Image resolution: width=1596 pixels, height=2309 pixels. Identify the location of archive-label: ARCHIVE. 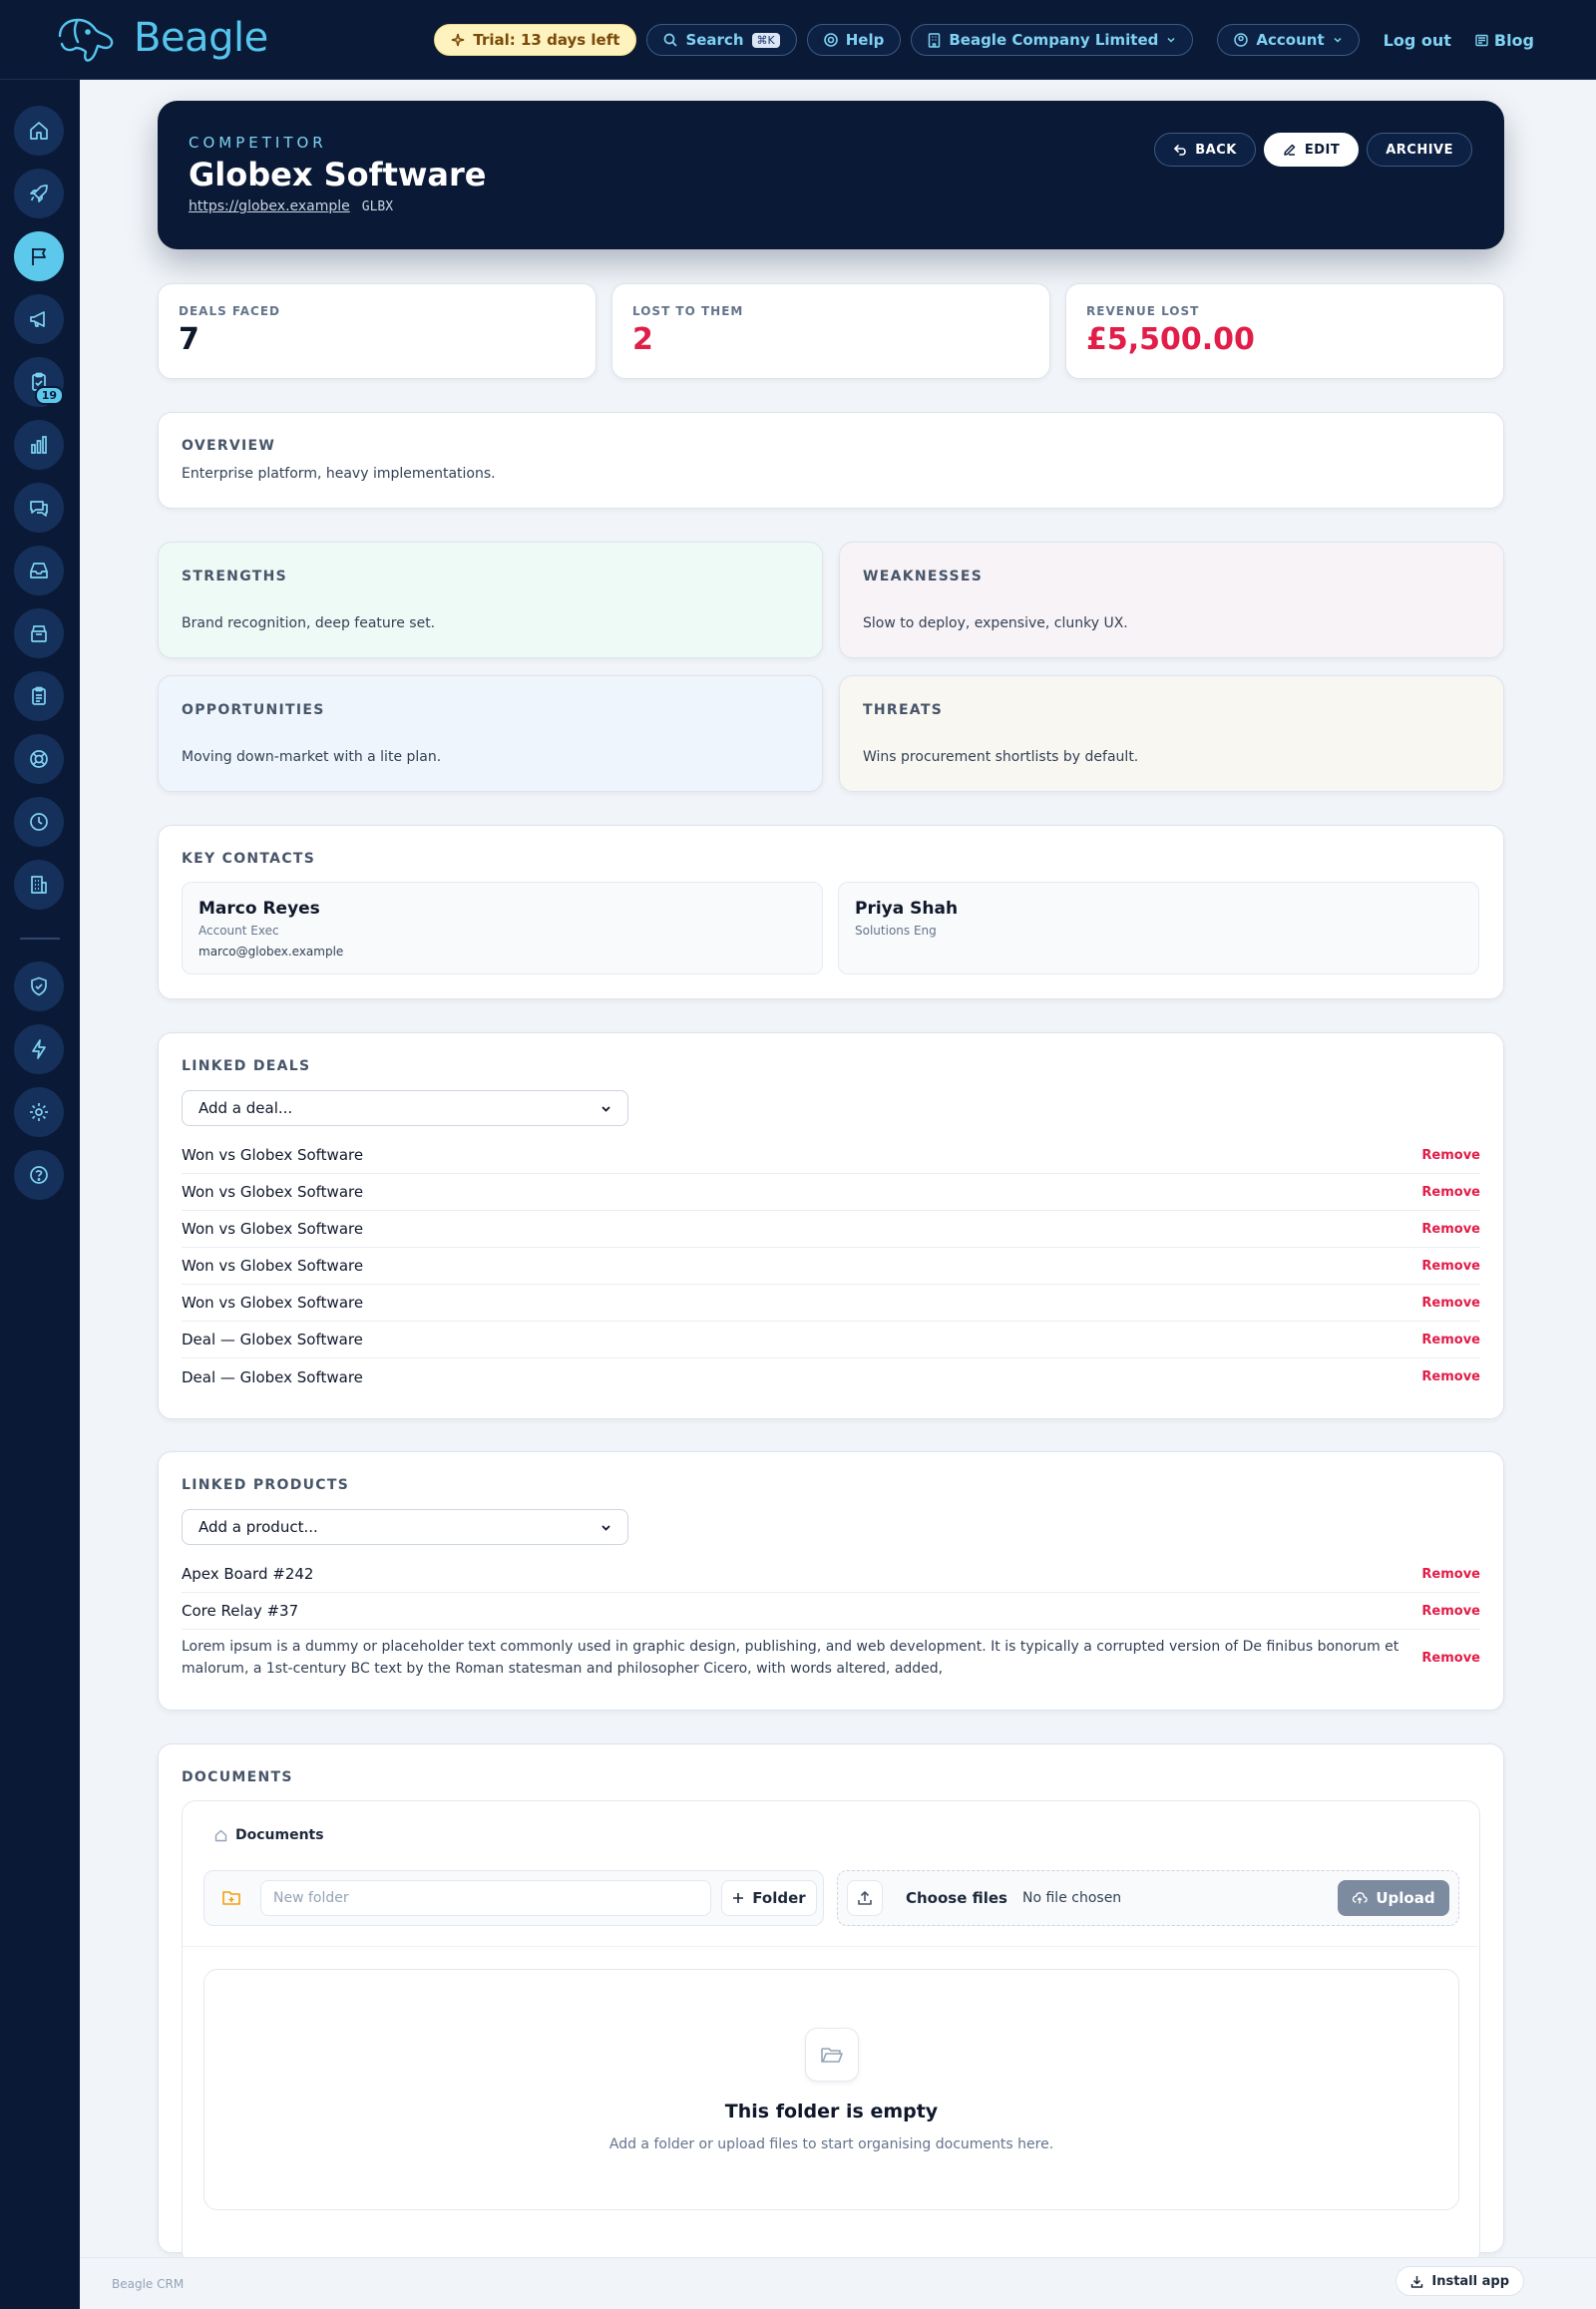
(1419, 150).